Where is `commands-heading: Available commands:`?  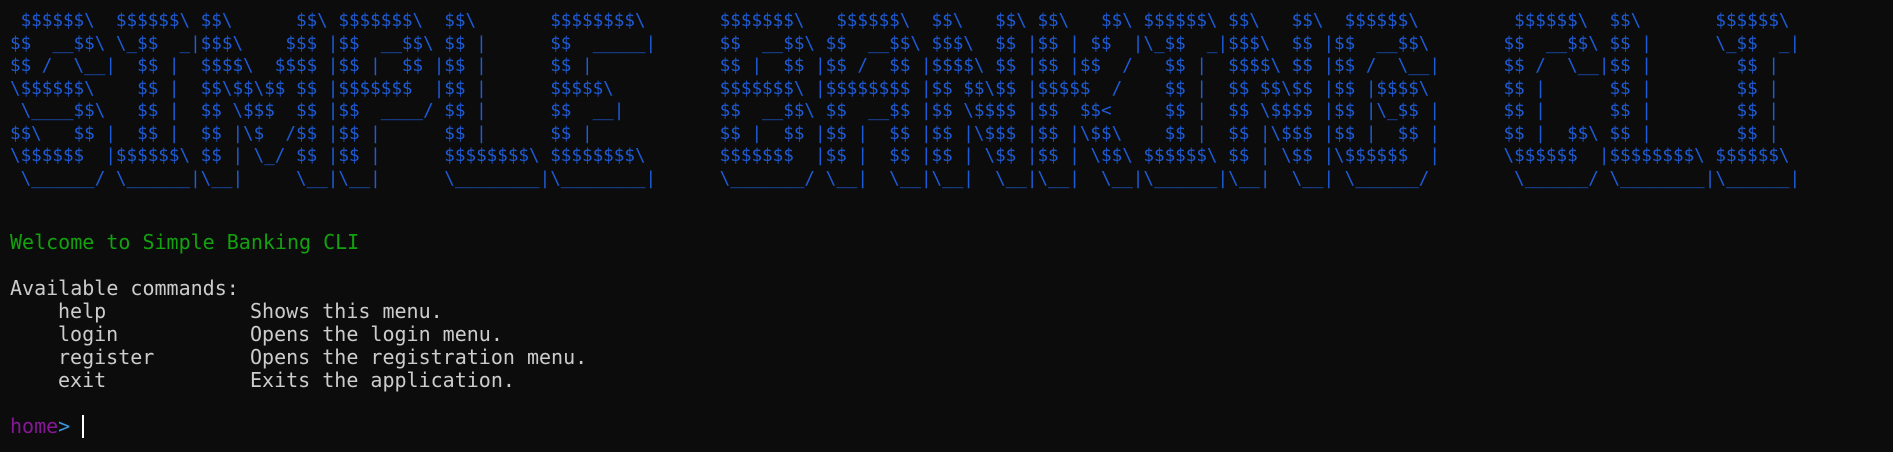 commands-heading: Available commands: is located at coordinates (124, 288).